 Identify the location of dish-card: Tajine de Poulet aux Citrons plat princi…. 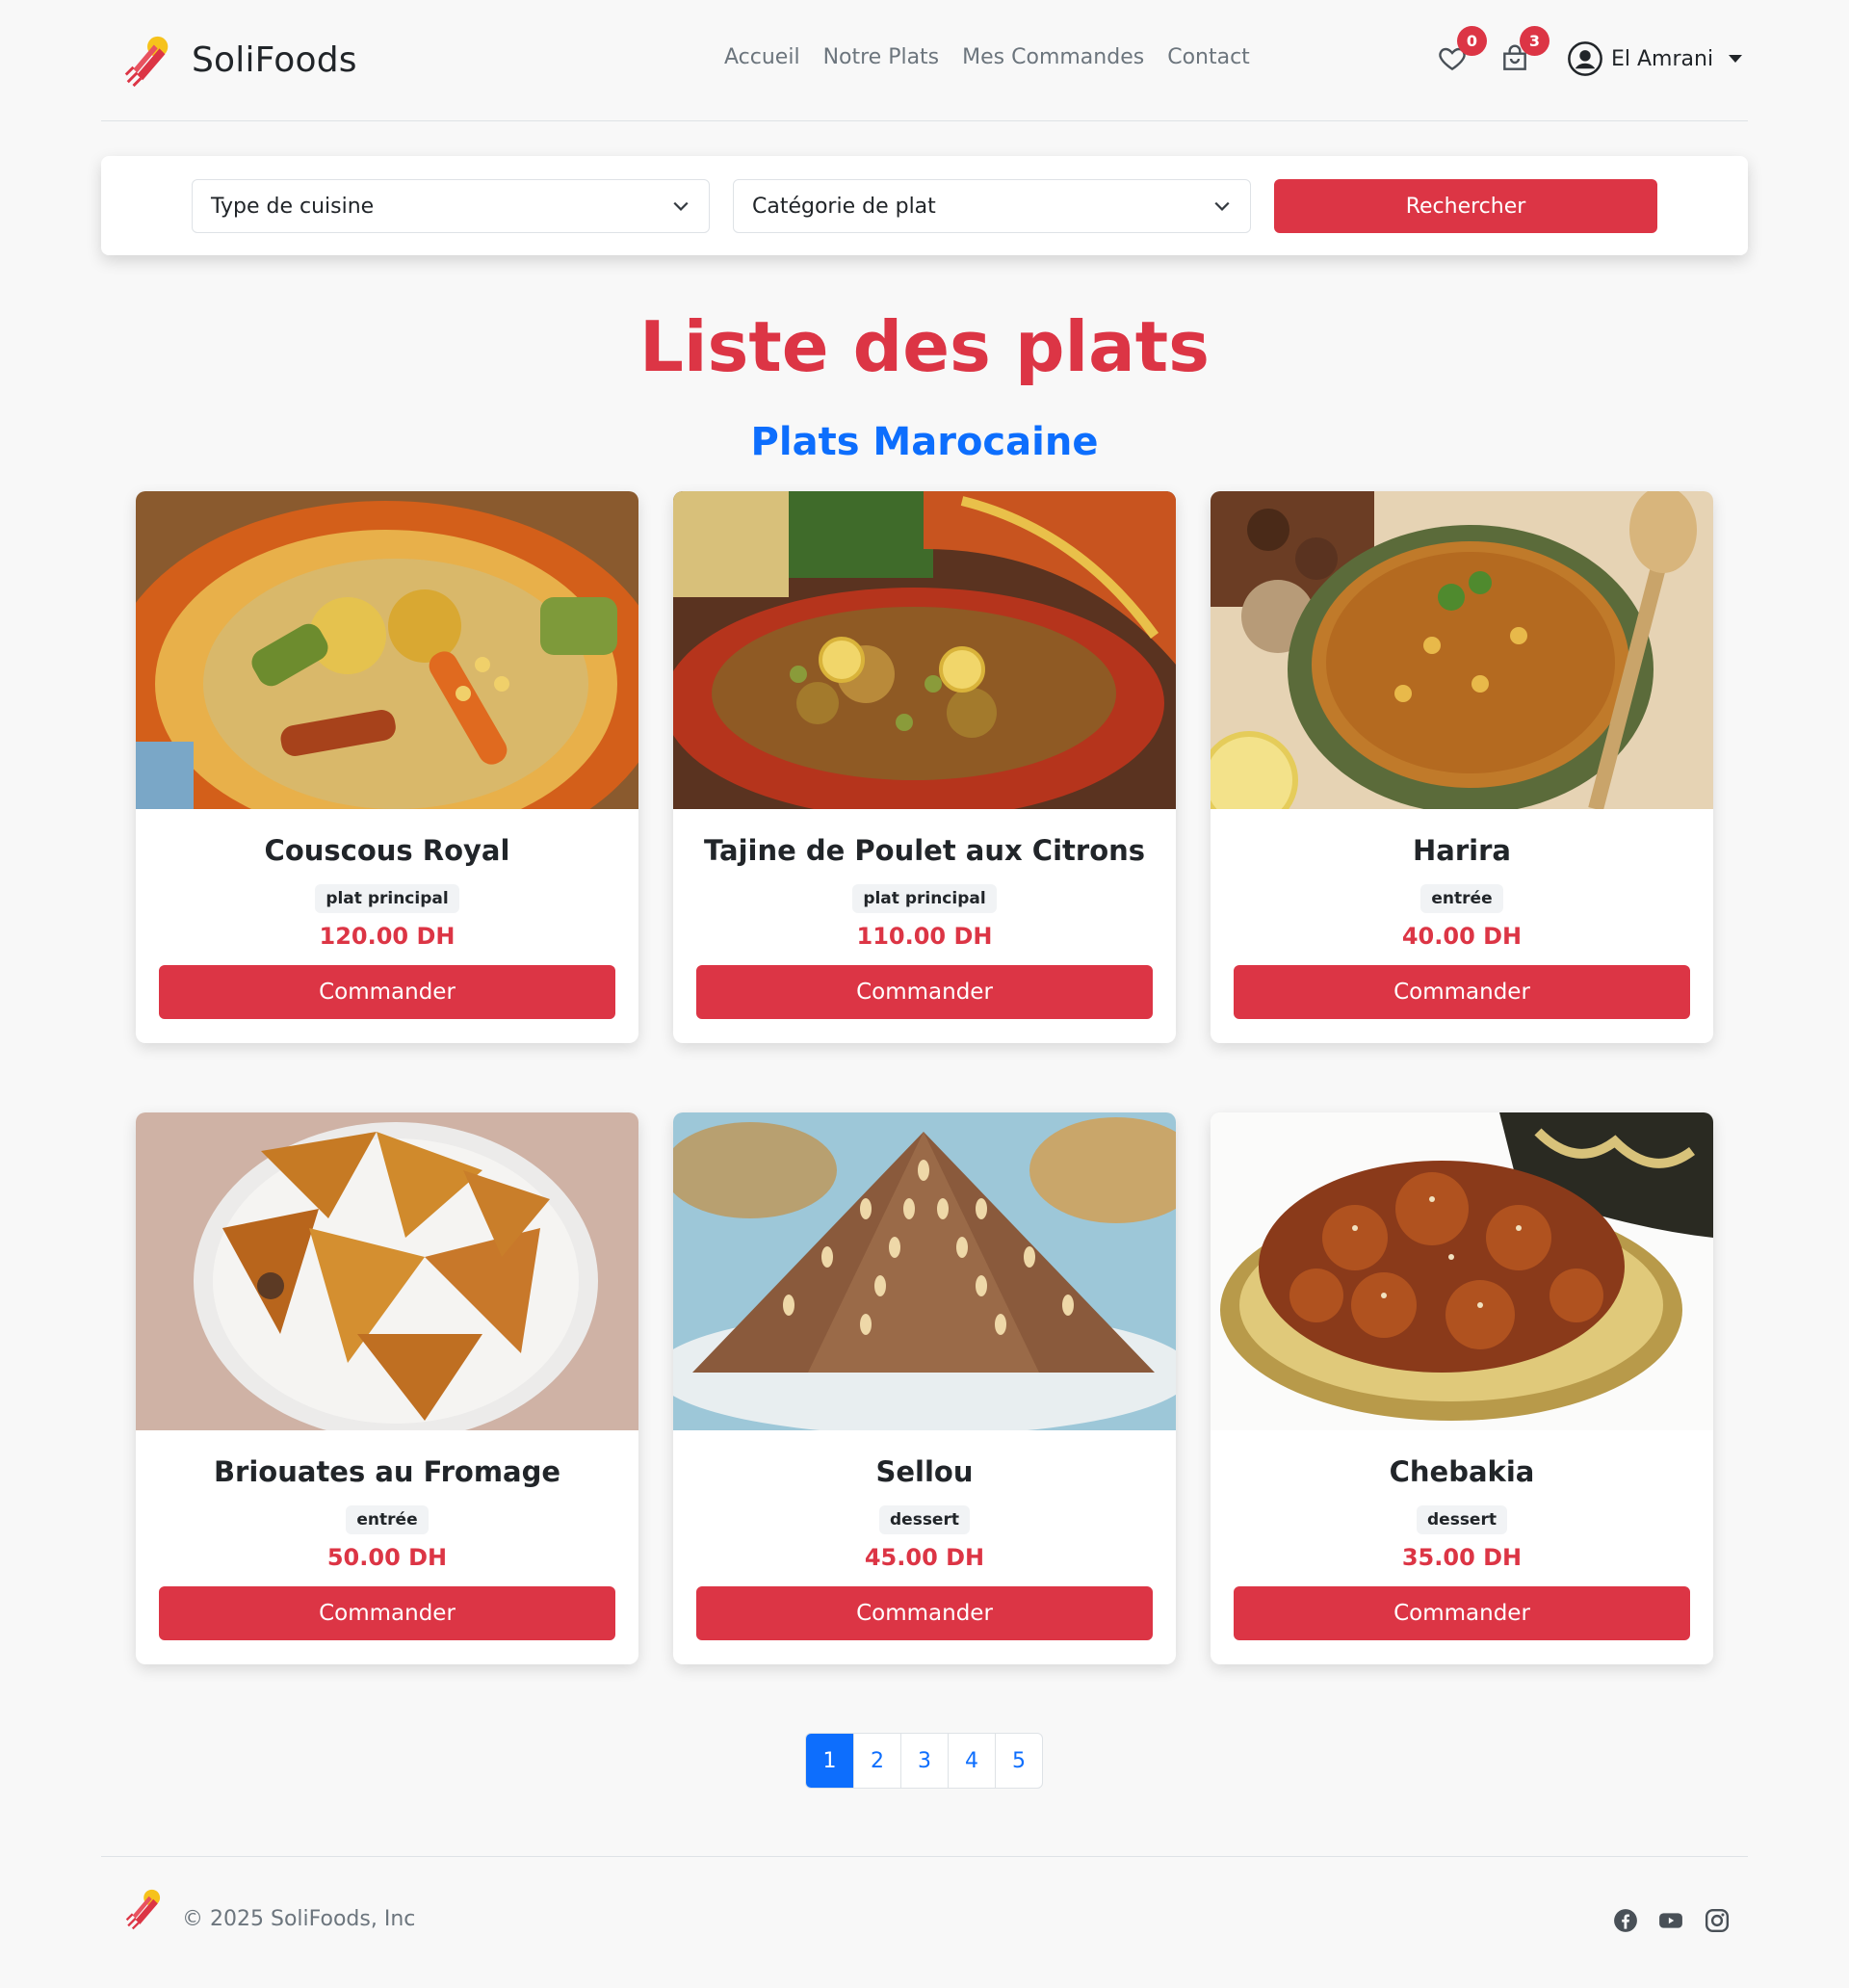
(924, 767).